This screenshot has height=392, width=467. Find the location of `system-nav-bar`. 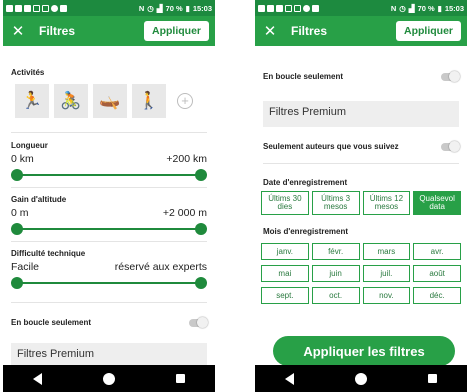

system-nav-bar is located at coordinates (361, 378).